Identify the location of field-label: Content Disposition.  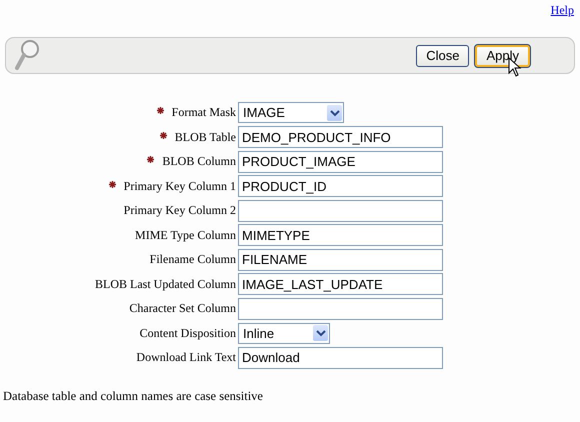
(188, 333).